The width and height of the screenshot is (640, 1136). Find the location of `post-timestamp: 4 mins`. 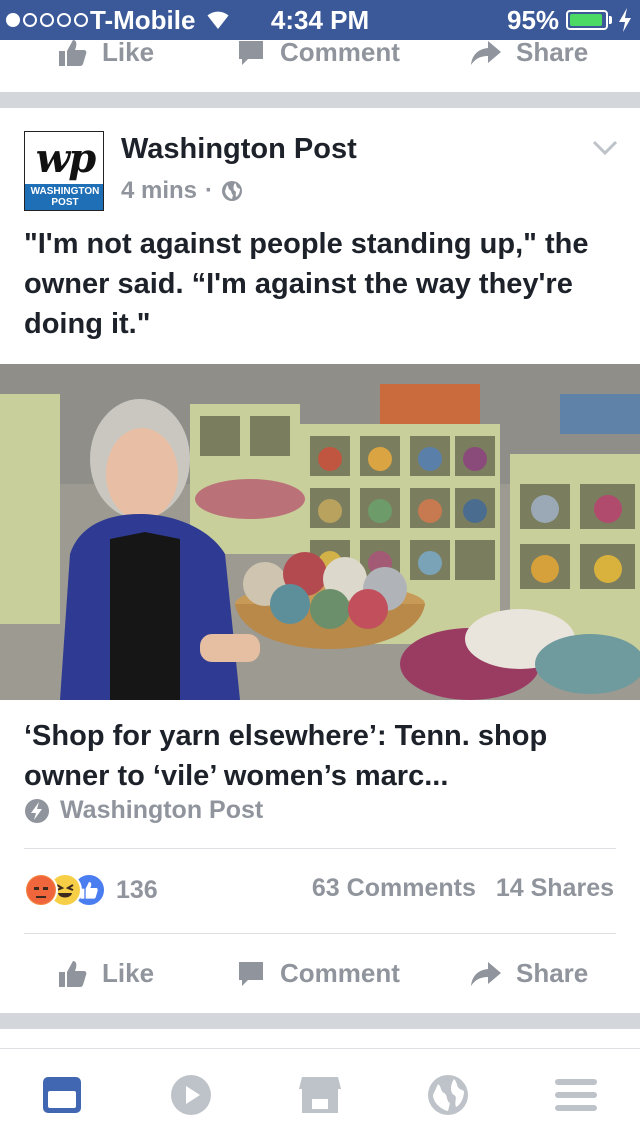

post-timestamp: 4 mins is located at coordinates (159, 191).